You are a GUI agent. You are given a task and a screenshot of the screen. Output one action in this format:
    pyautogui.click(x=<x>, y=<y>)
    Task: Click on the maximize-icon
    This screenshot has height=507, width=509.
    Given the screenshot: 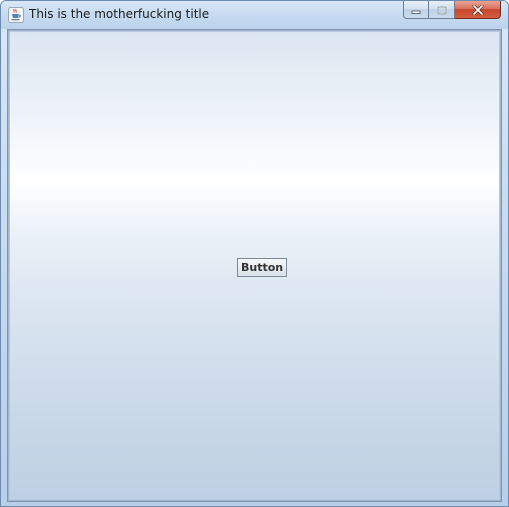 What is the action you would take?
    pyautogui.click(x=441, y=10)
    